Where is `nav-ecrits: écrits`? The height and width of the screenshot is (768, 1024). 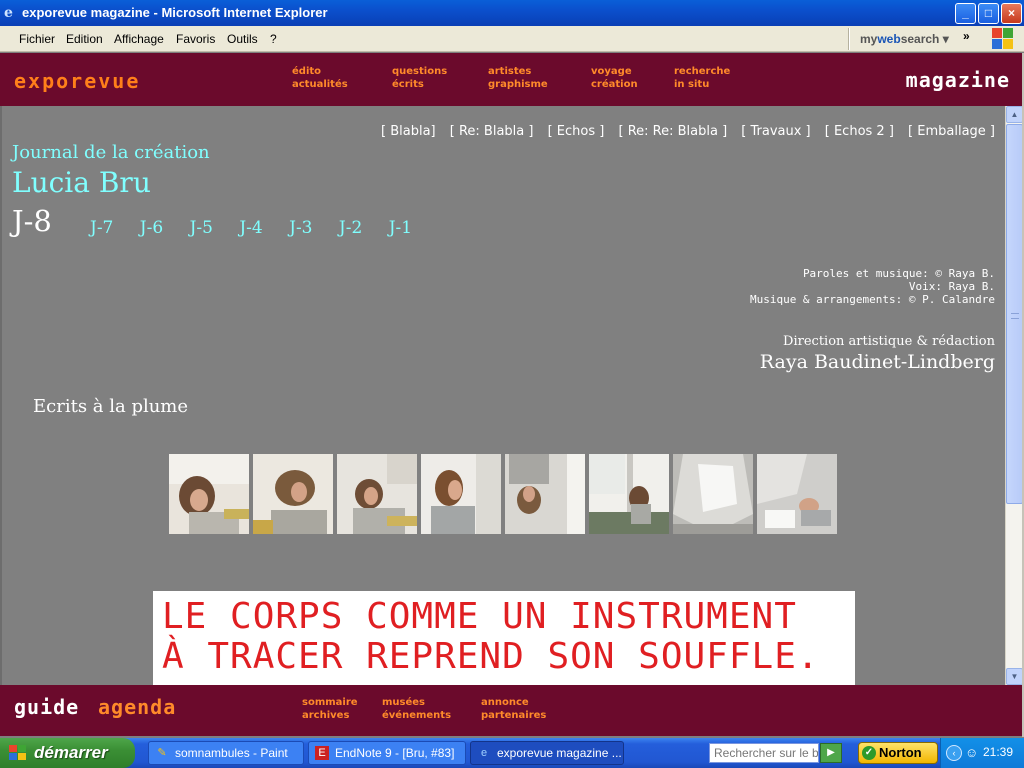 nav-ecrits: écrits is located at coordinates (419, 84).